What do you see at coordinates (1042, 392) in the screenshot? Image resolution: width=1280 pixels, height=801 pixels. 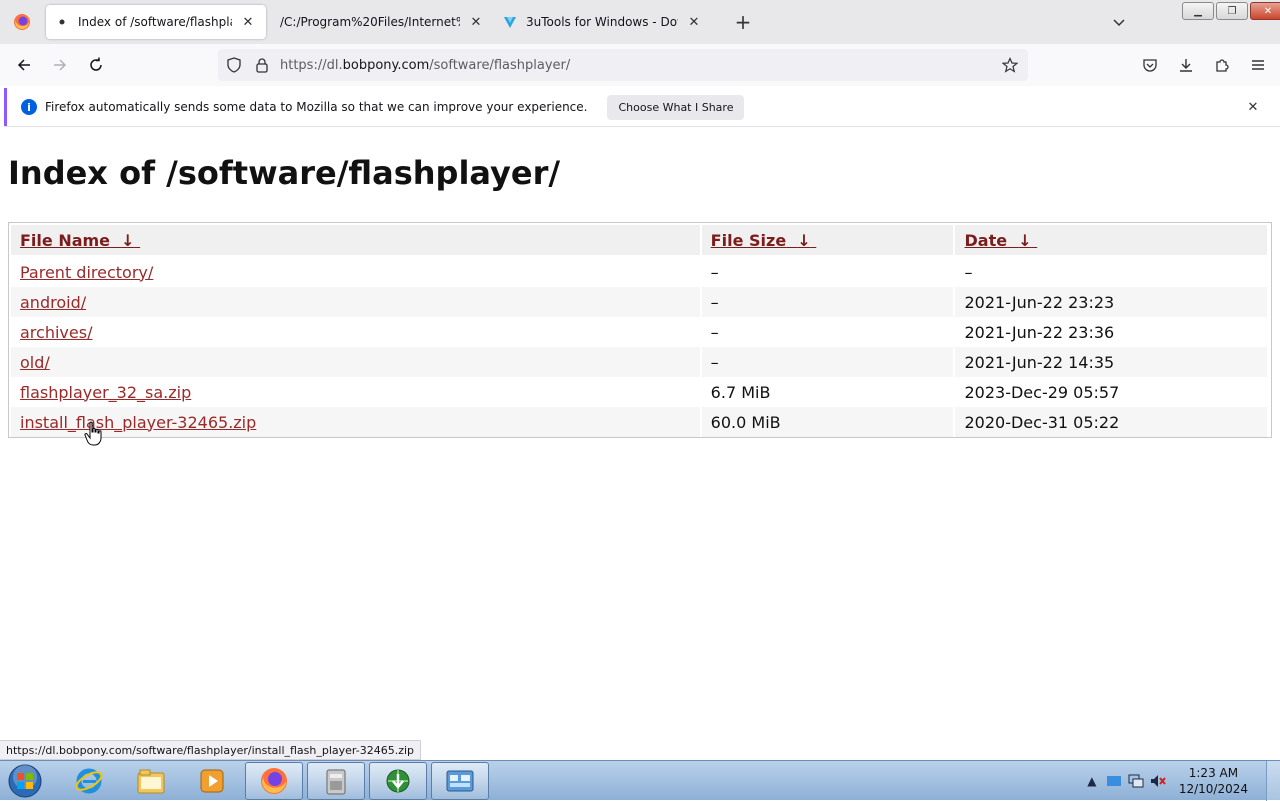 I see `file-date: 2023-Dec-29 05:57` at bounding box center [1042, 392].